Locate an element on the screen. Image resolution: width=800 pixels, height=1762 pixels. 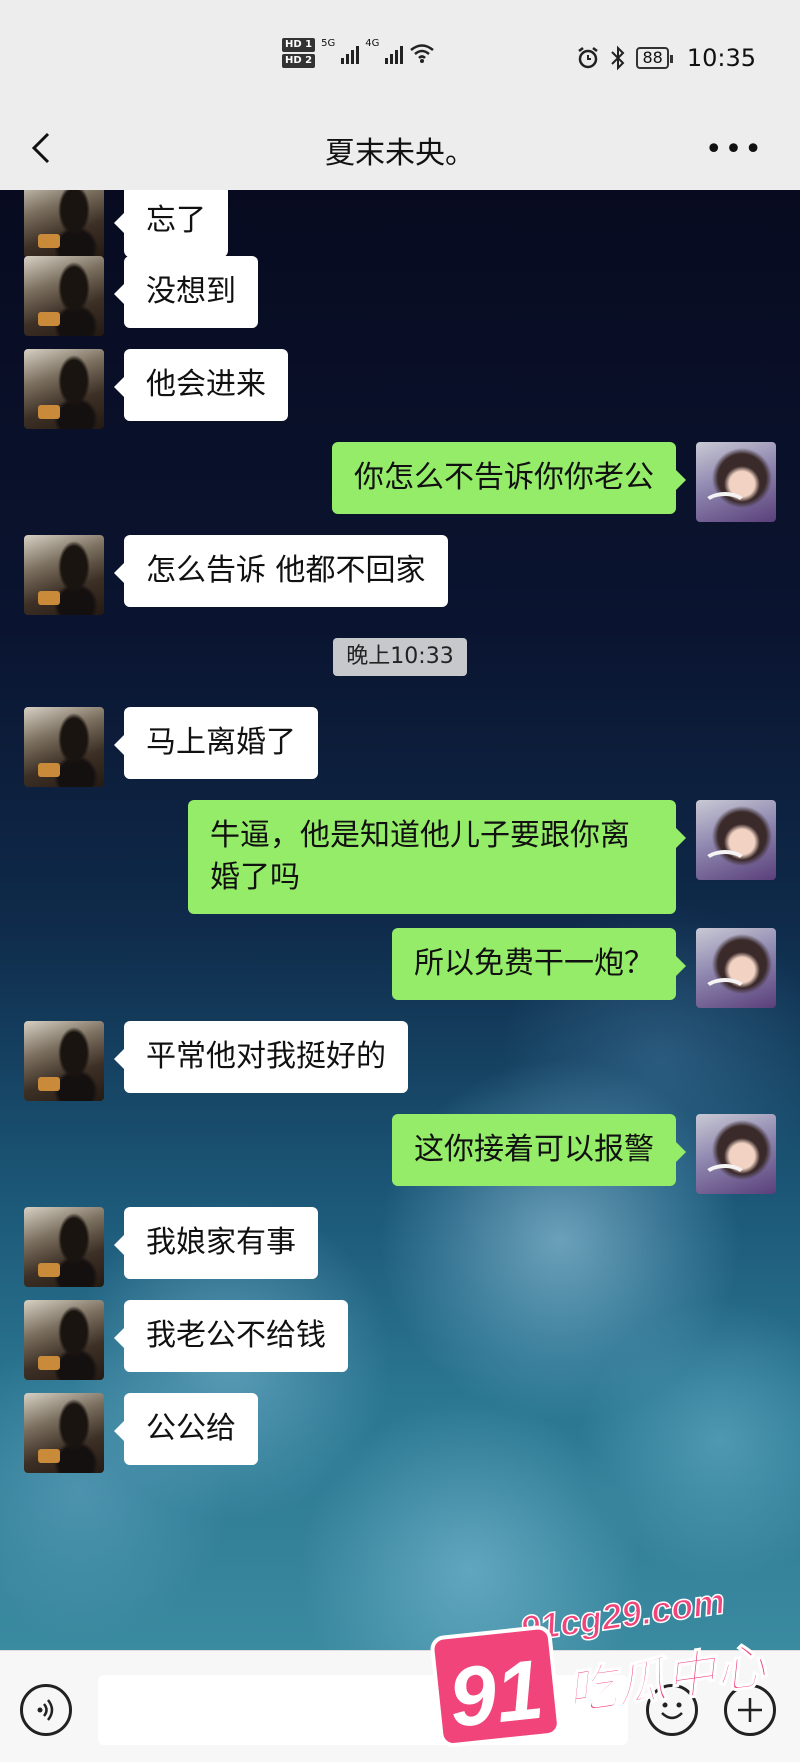
message-bubble: 公公给 is located at coordinates (186, 1429).